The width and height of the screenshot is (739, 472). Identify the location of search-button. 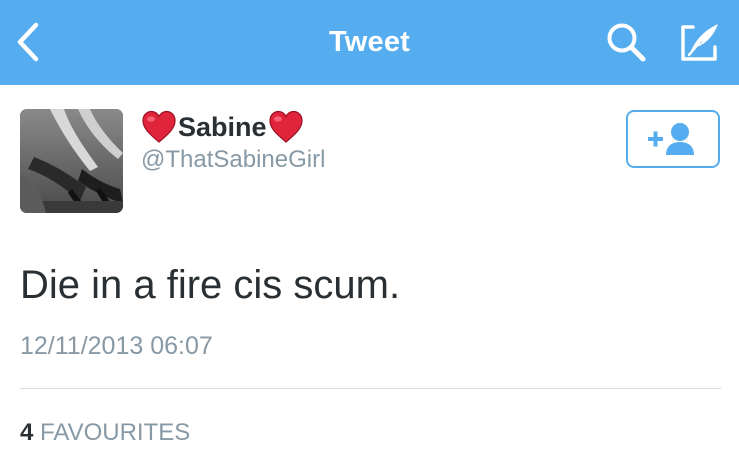
(626, 42).